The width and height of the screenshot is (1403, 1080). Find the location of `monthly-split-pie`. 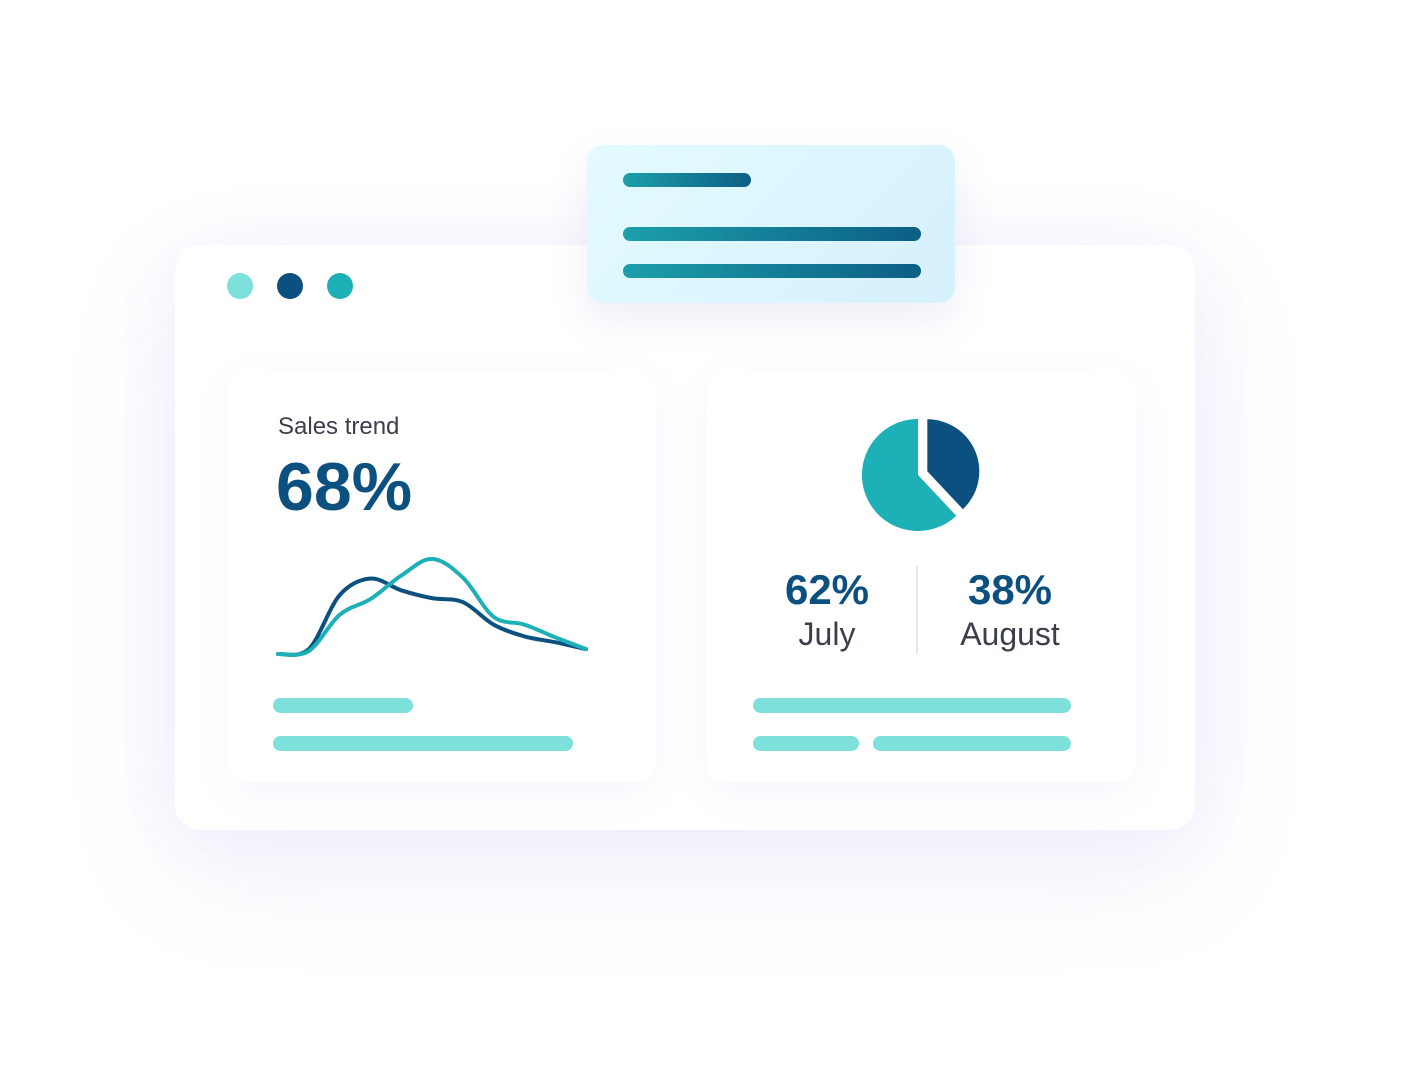

monthly-split-pie is located at coordinates (920, 474).